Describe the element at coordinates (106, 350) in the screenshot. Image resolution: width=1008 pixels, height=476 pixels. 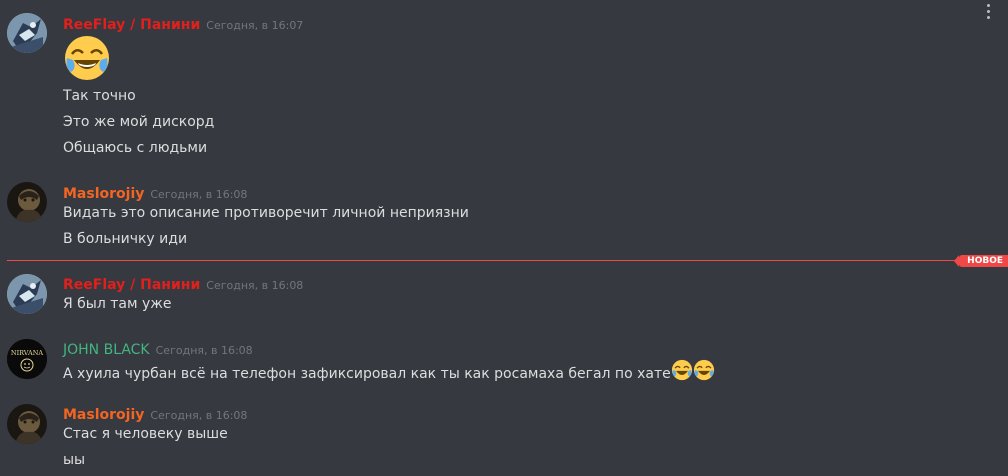
I see `username: JOHN BLACK` at that location.